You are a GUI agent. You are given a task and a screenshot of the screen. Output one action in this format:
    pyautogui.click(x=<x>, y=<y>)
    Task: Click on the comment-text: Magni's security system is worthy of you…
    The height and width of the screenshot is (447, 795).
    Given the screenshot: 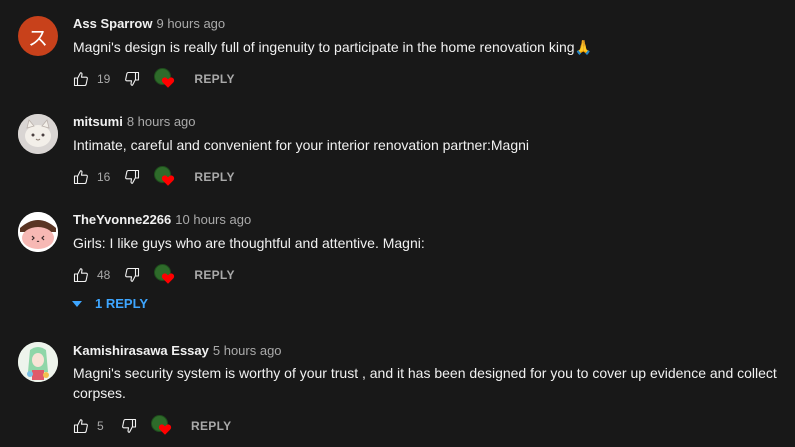 What is the action you would take?
    pyautogui.click(x=425, y=383)
    